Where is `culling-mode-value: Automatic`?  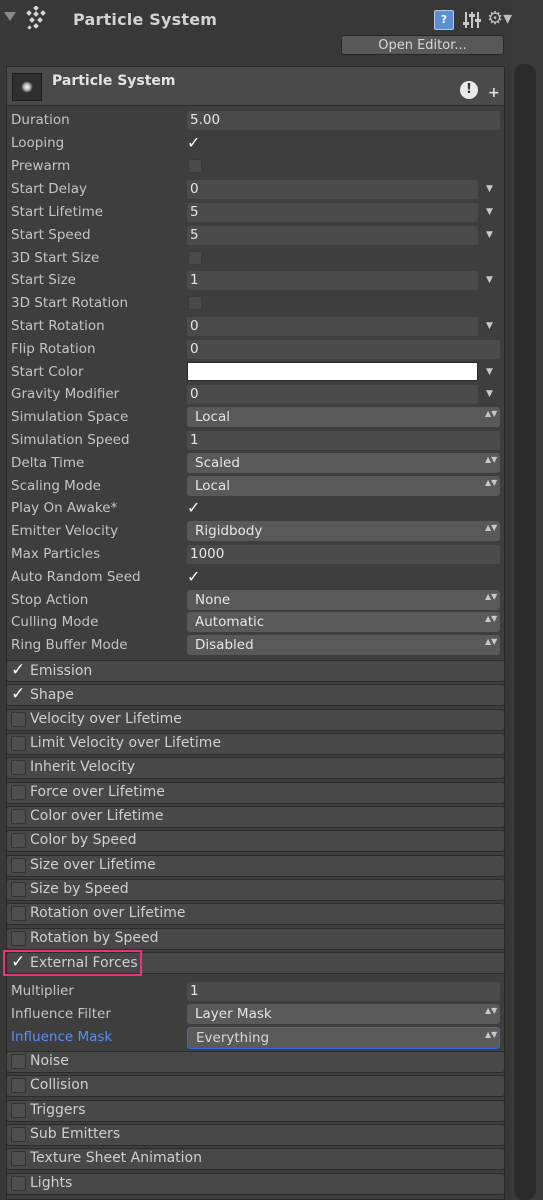
culling-mode-value: Automatic is located at coordinates (230, 622).